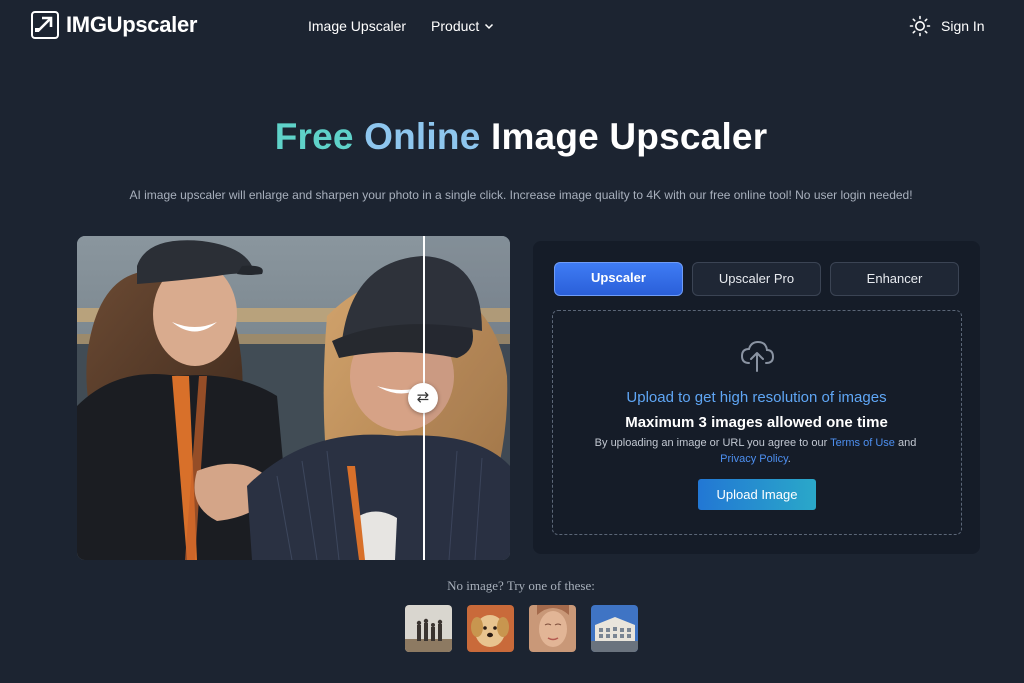 This screenshot has width=1024, height=683. What do you see at coordinates (314, 136) in the screenshot?
I see `title-word-free: Free` at bounding box center [314, 136].